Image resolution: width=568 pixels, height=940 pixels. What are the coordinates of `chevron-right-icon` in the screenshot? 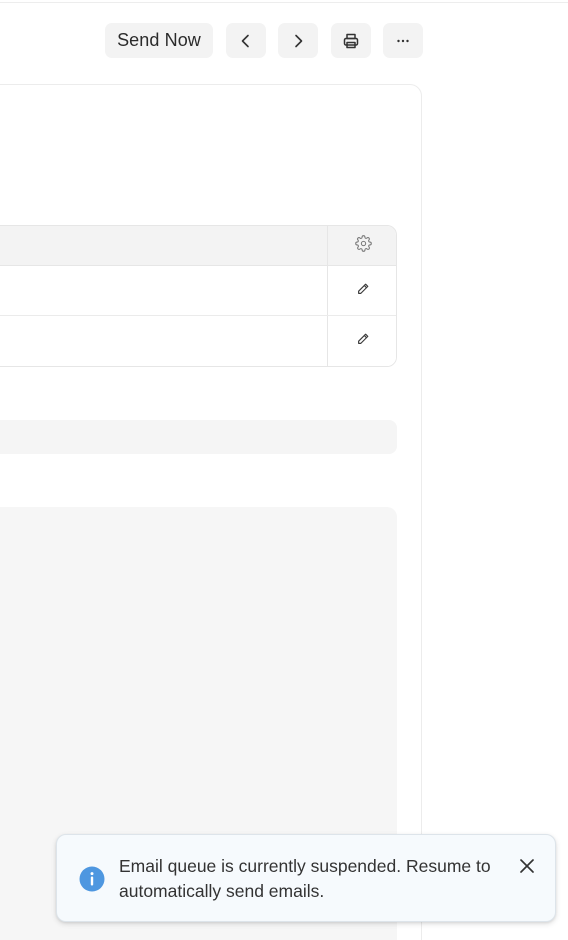 It's located at (298, 41).